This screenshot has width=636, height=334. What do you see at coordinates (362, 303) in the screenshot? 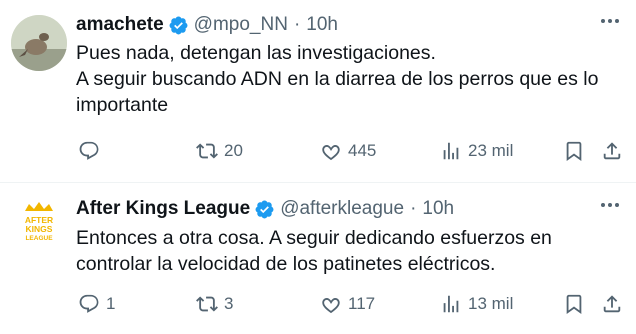
I see `like-count: 117` at bounding box center [362, 303].